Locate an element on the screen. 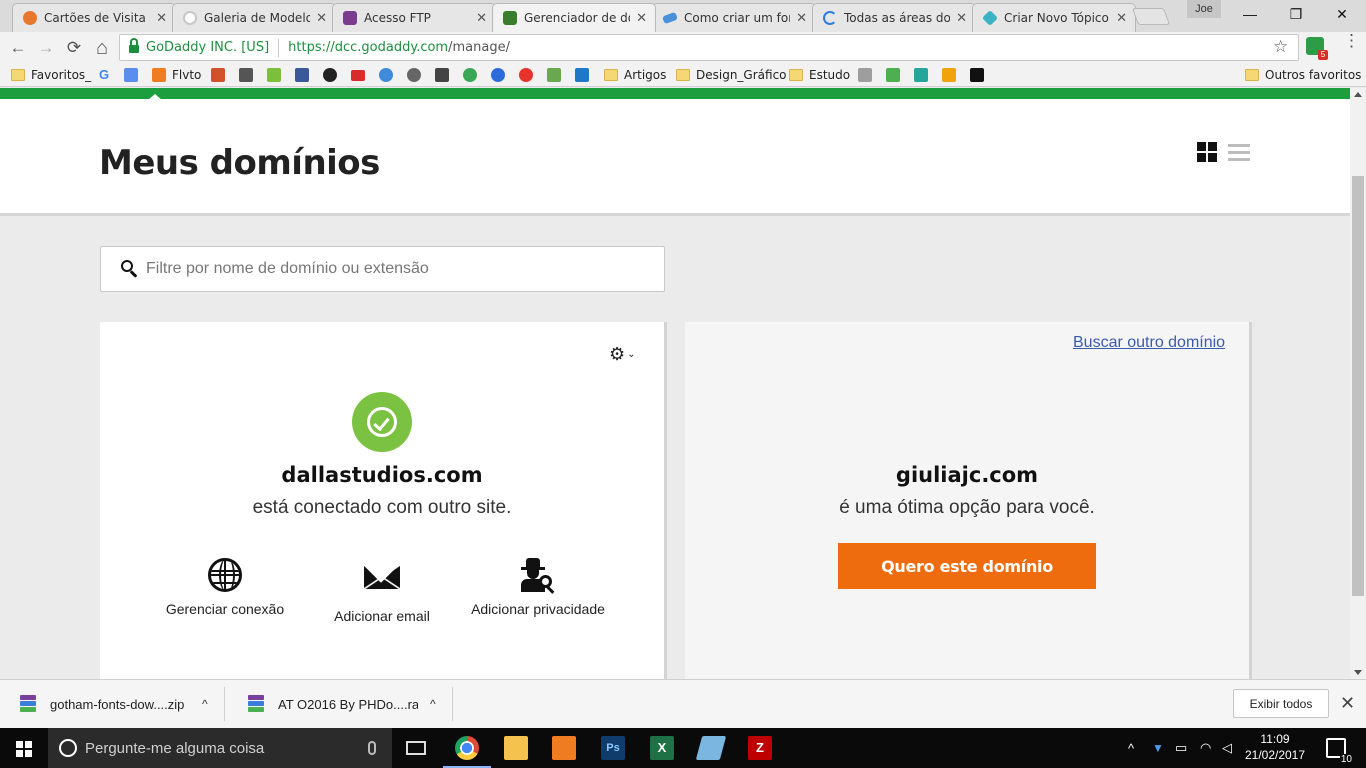  manage-connection-action: Gerenciar conexão is located at coordinates (225, 587).